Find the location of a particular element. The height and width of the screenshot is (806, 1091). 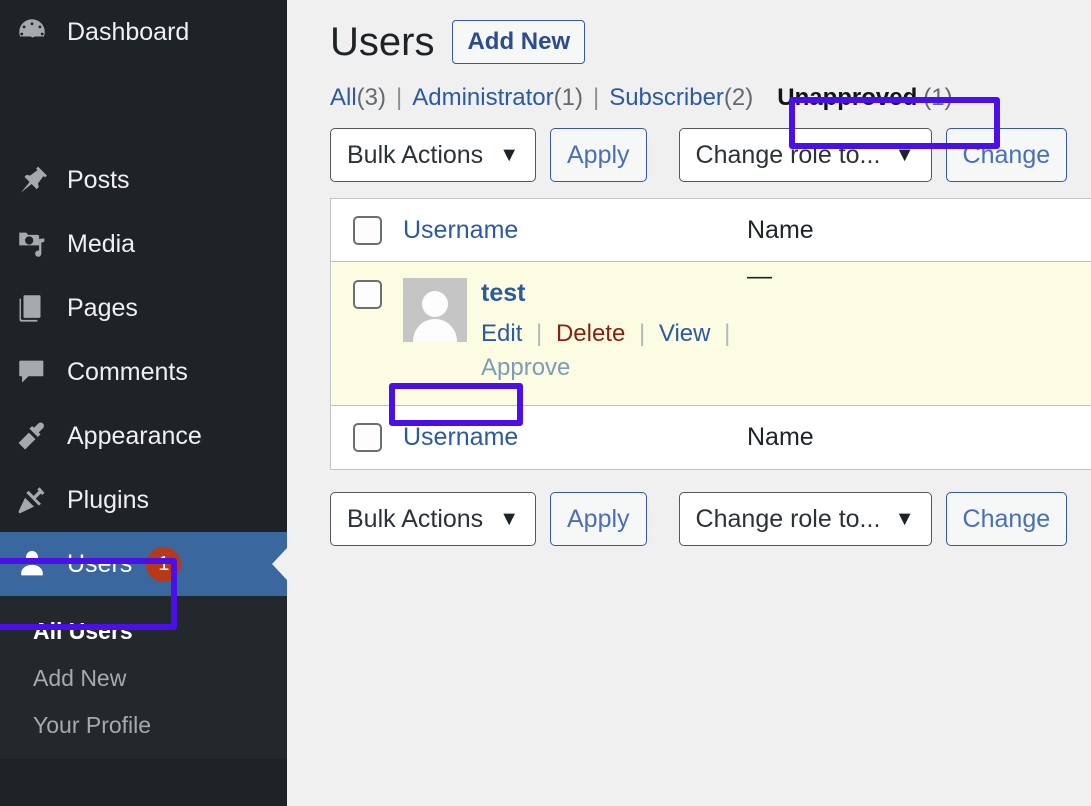

change-role-button-top: Change is located at coordinates (1006, 155).